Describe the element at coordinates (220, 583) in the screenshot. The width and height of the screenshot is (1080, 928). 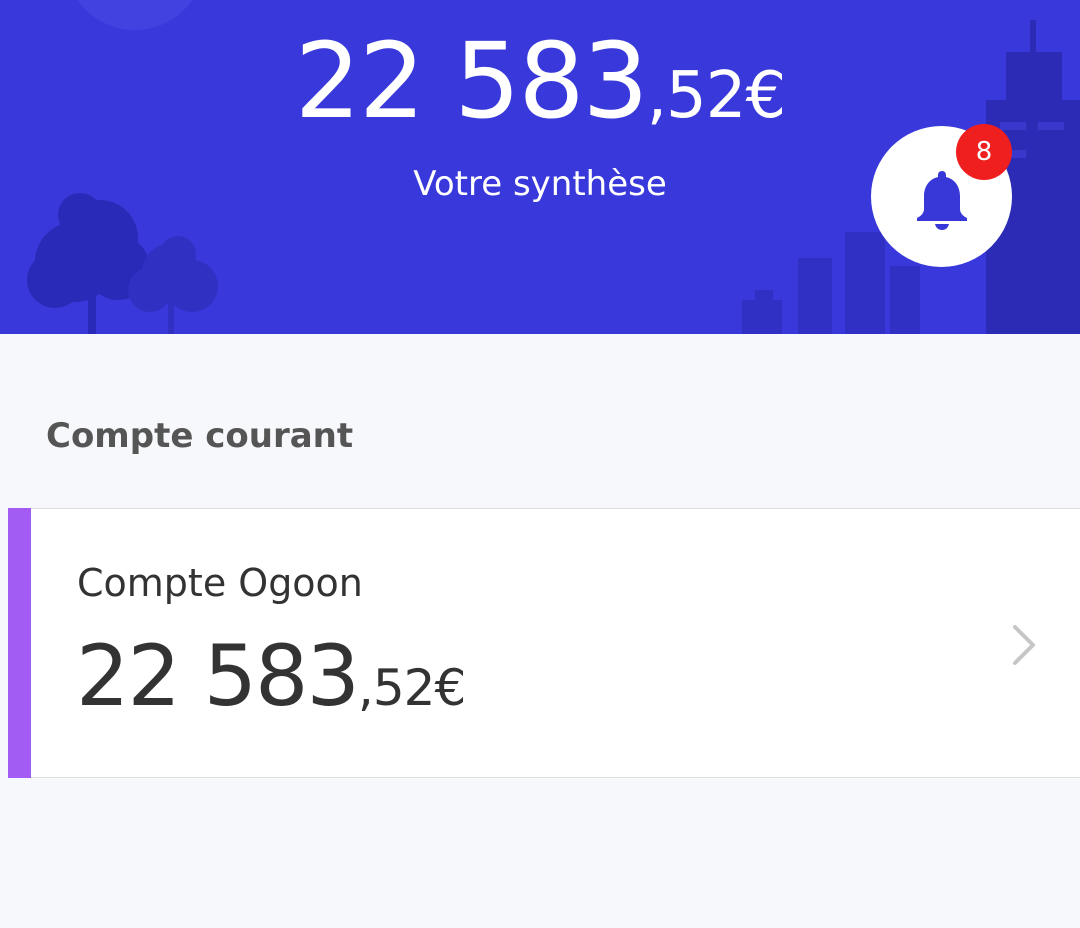
I see `account-name: Compte Ogoon` at that location.